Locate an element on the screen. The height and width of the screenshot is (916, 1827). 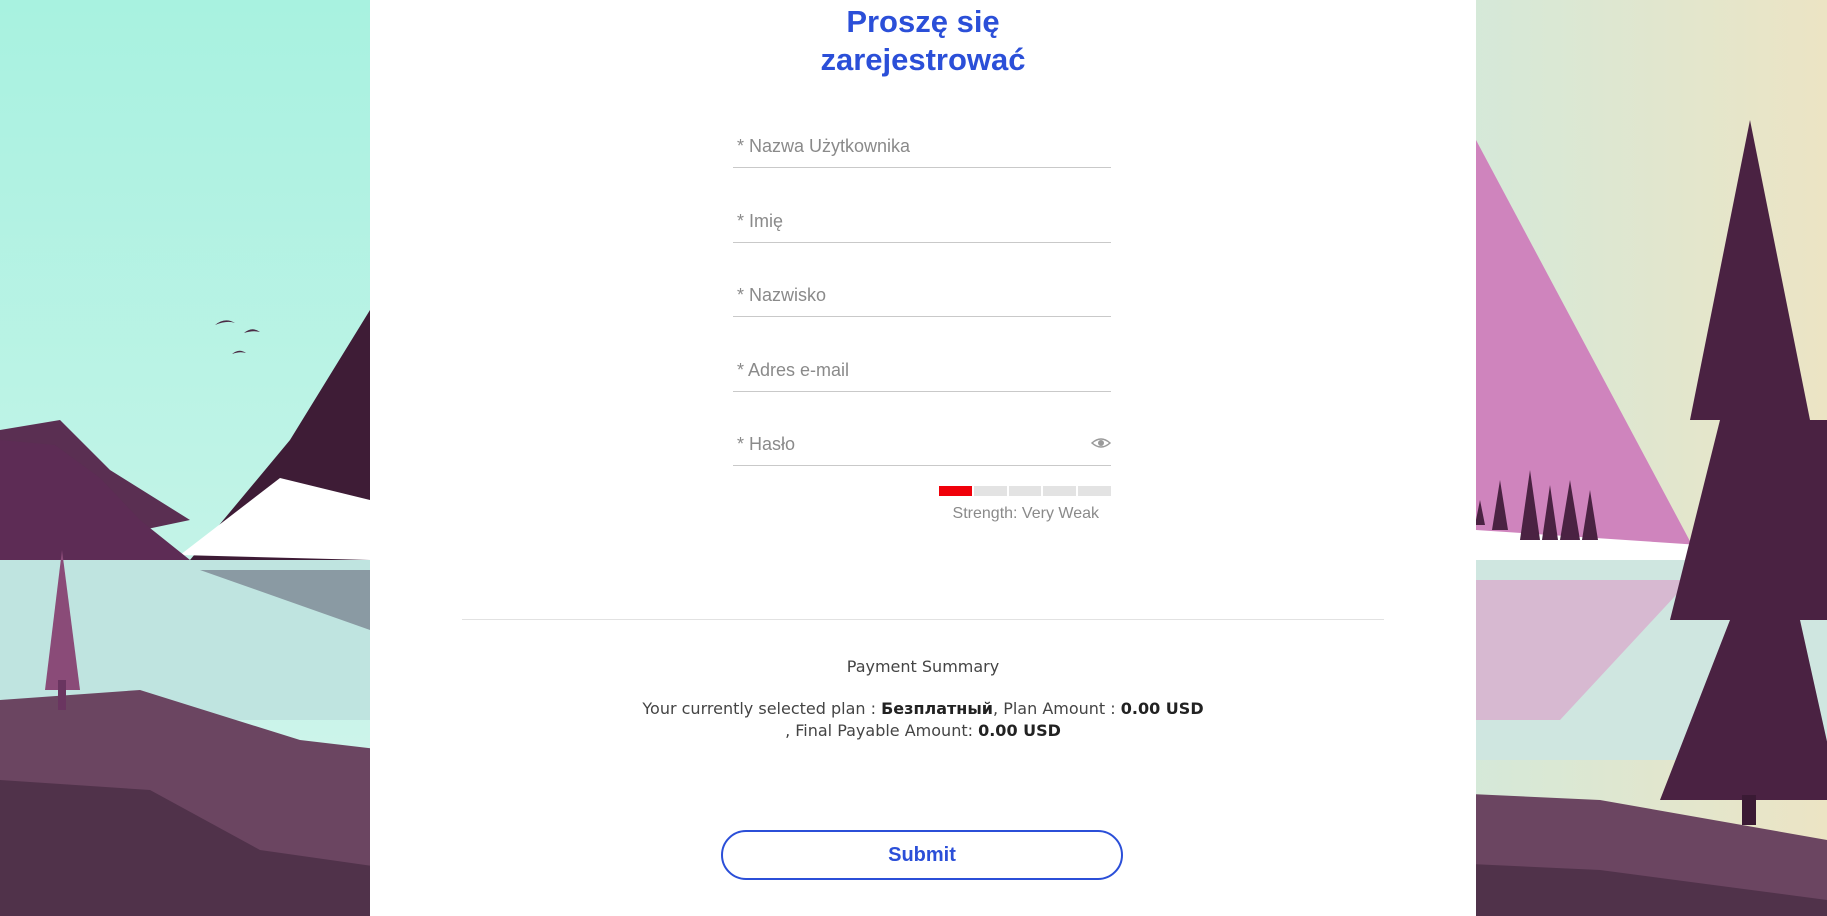
username-input is located at coordinates (922, 146).